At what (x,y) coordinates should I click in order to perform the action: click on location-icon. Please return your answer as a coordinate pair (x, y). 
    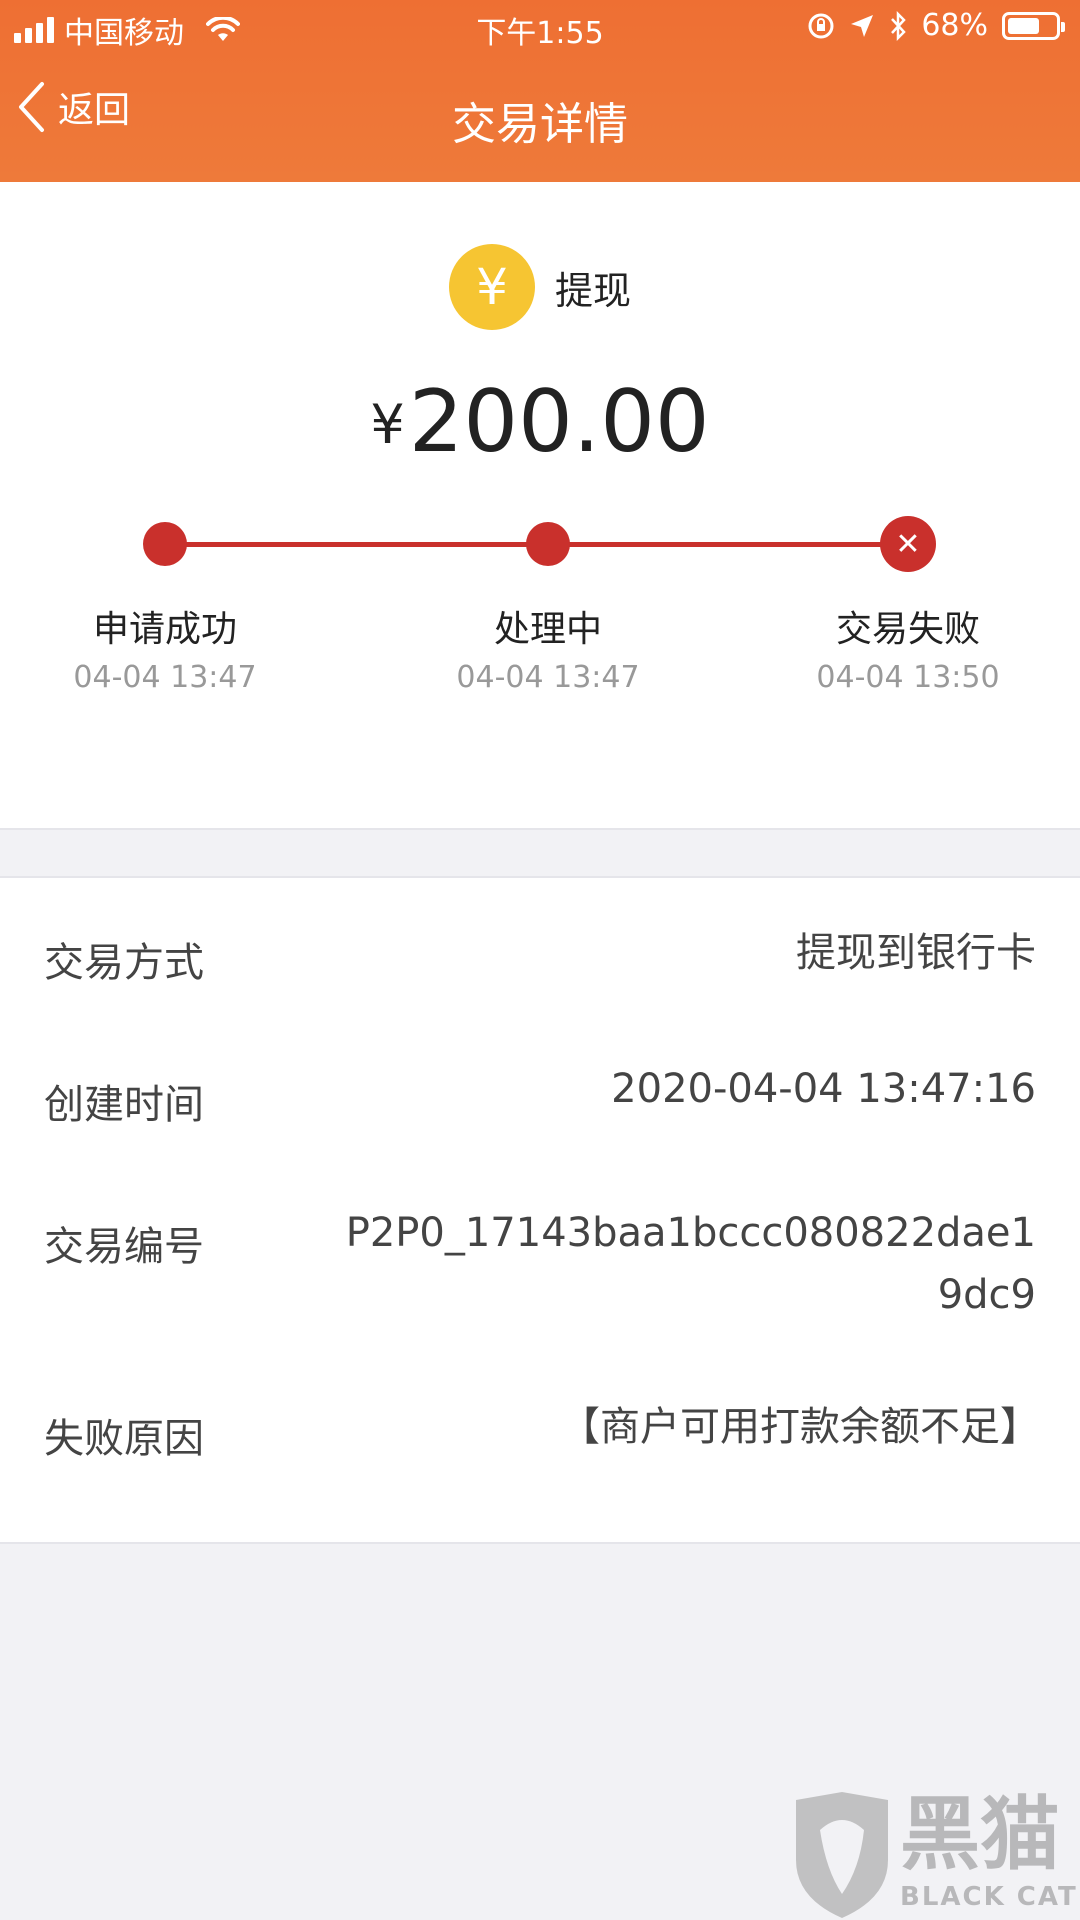
    Looking at the image, I should click on (862, 25).